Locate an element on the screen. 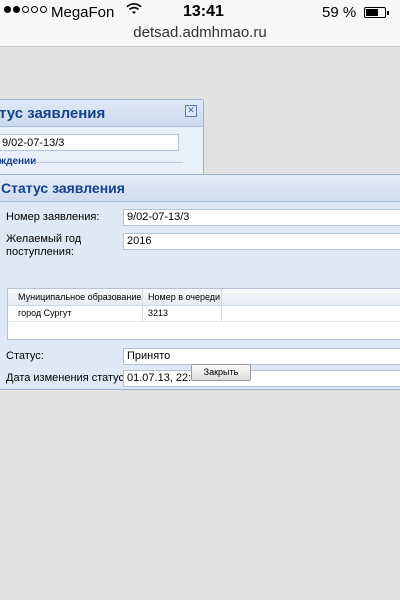 The image size is (400, 600). background-number-field: 9/02-07-13/3 is located at coordinates (89, 142).